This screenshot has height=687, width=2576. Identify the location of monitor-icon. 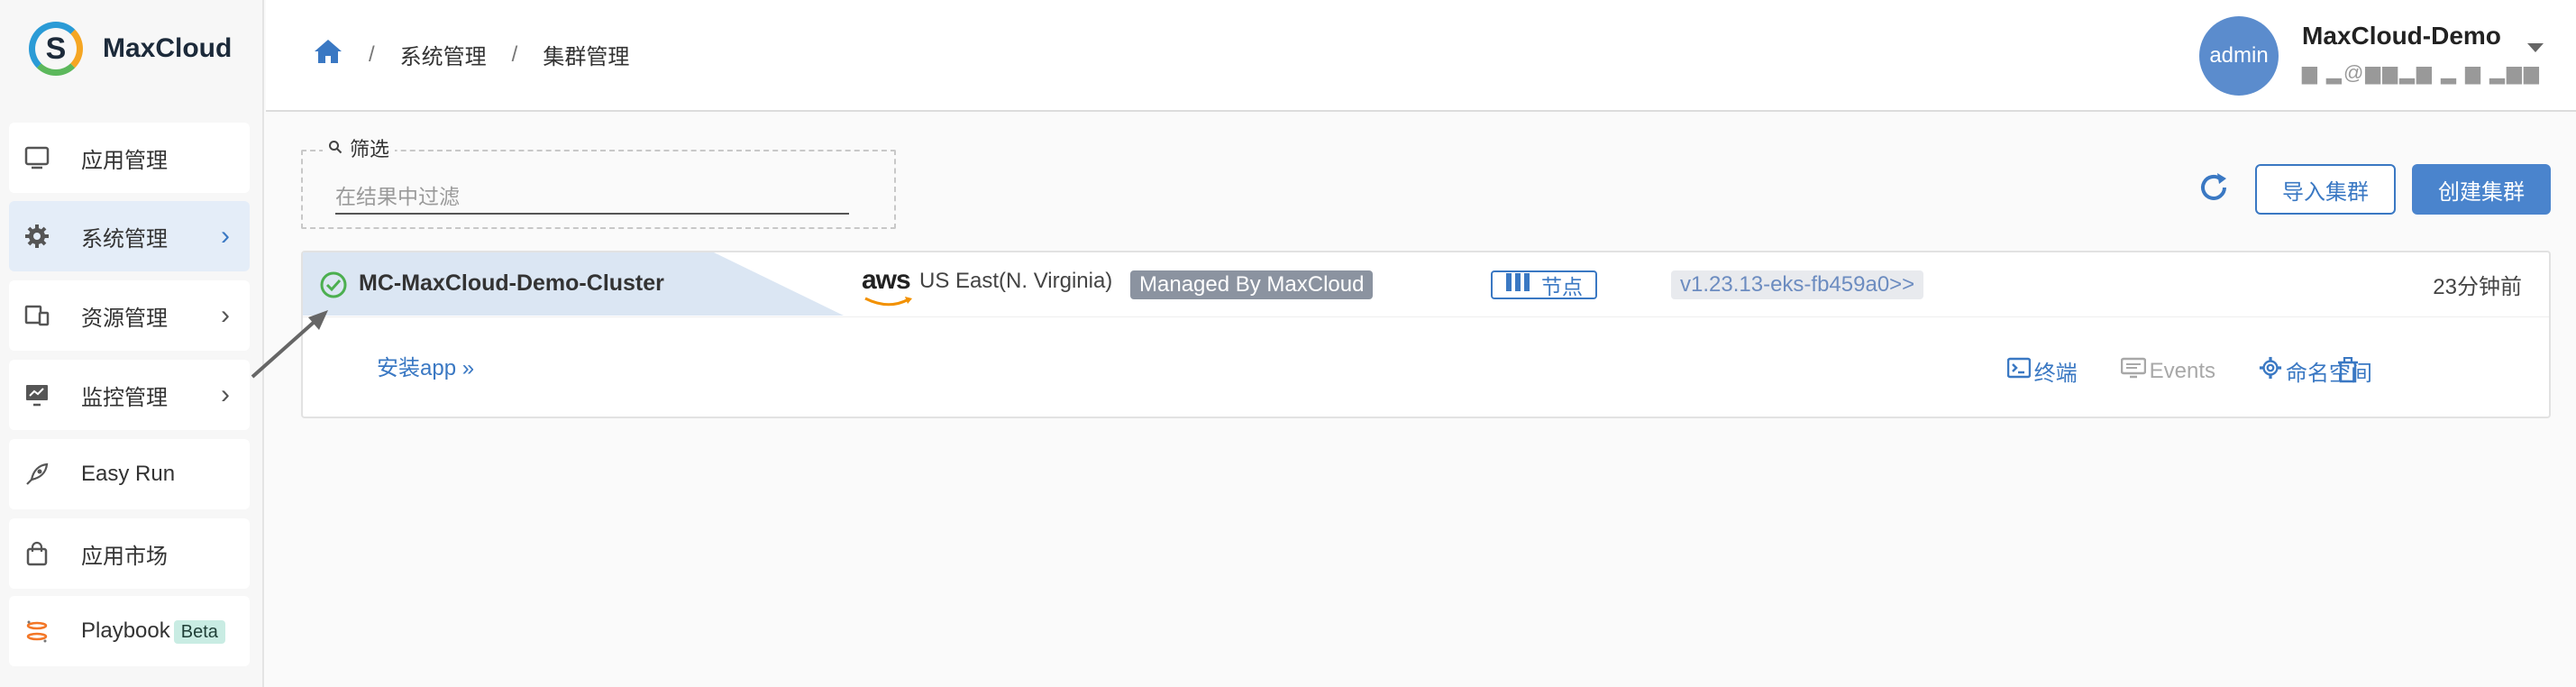
(36, 157).